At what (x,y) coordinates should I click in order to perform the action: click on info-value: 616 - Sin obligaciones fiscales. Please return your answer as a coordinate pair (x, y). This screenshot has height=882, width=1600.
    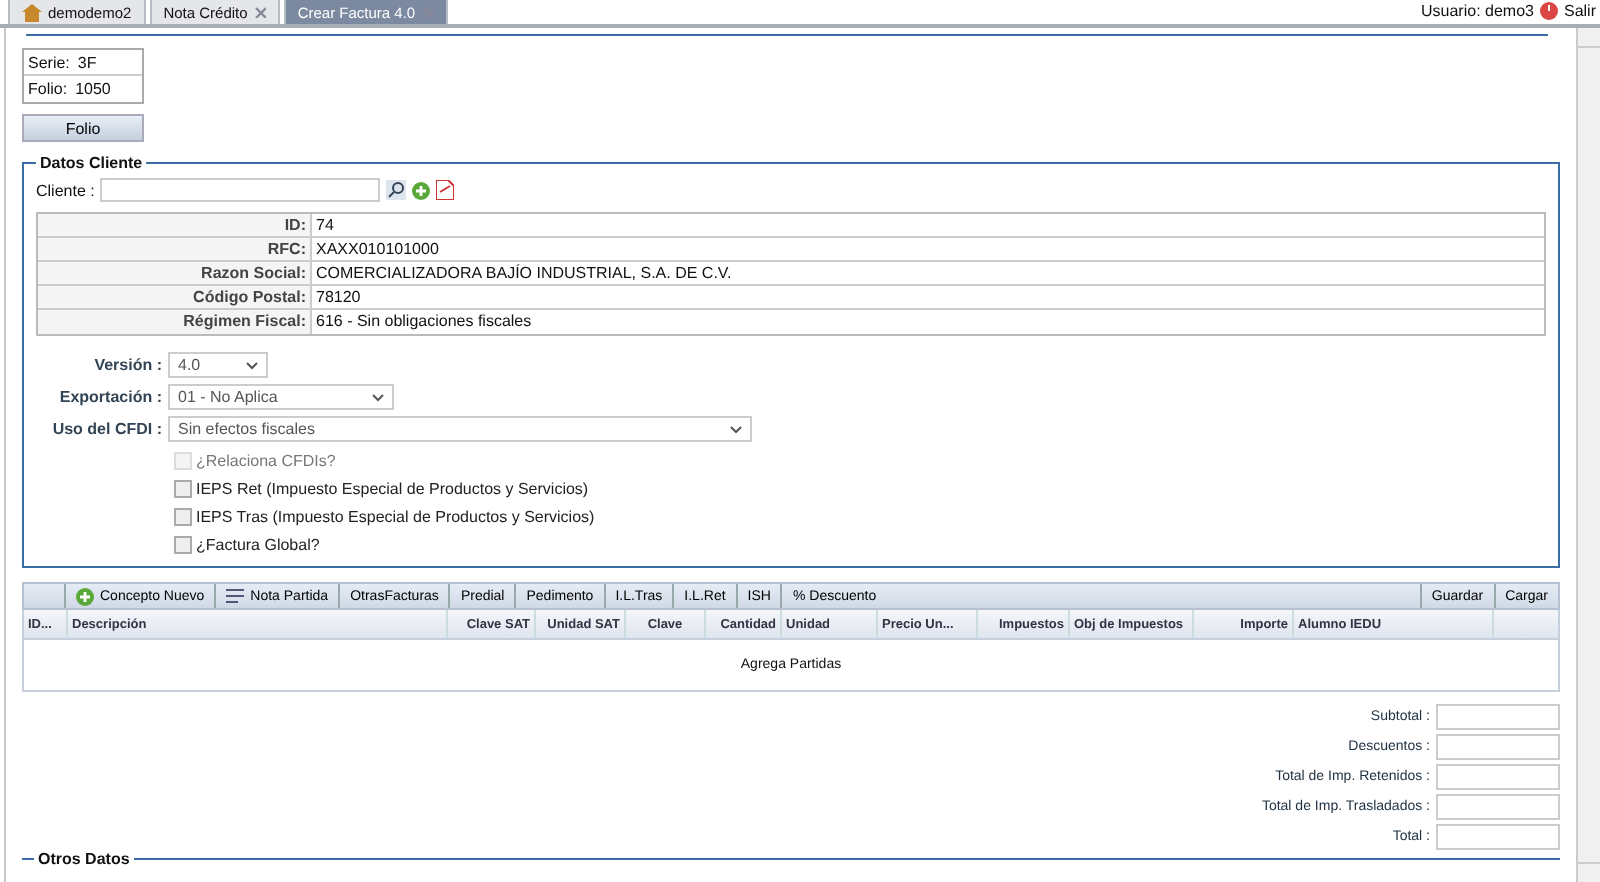
    Looking at the image, I should click on (423, 322).